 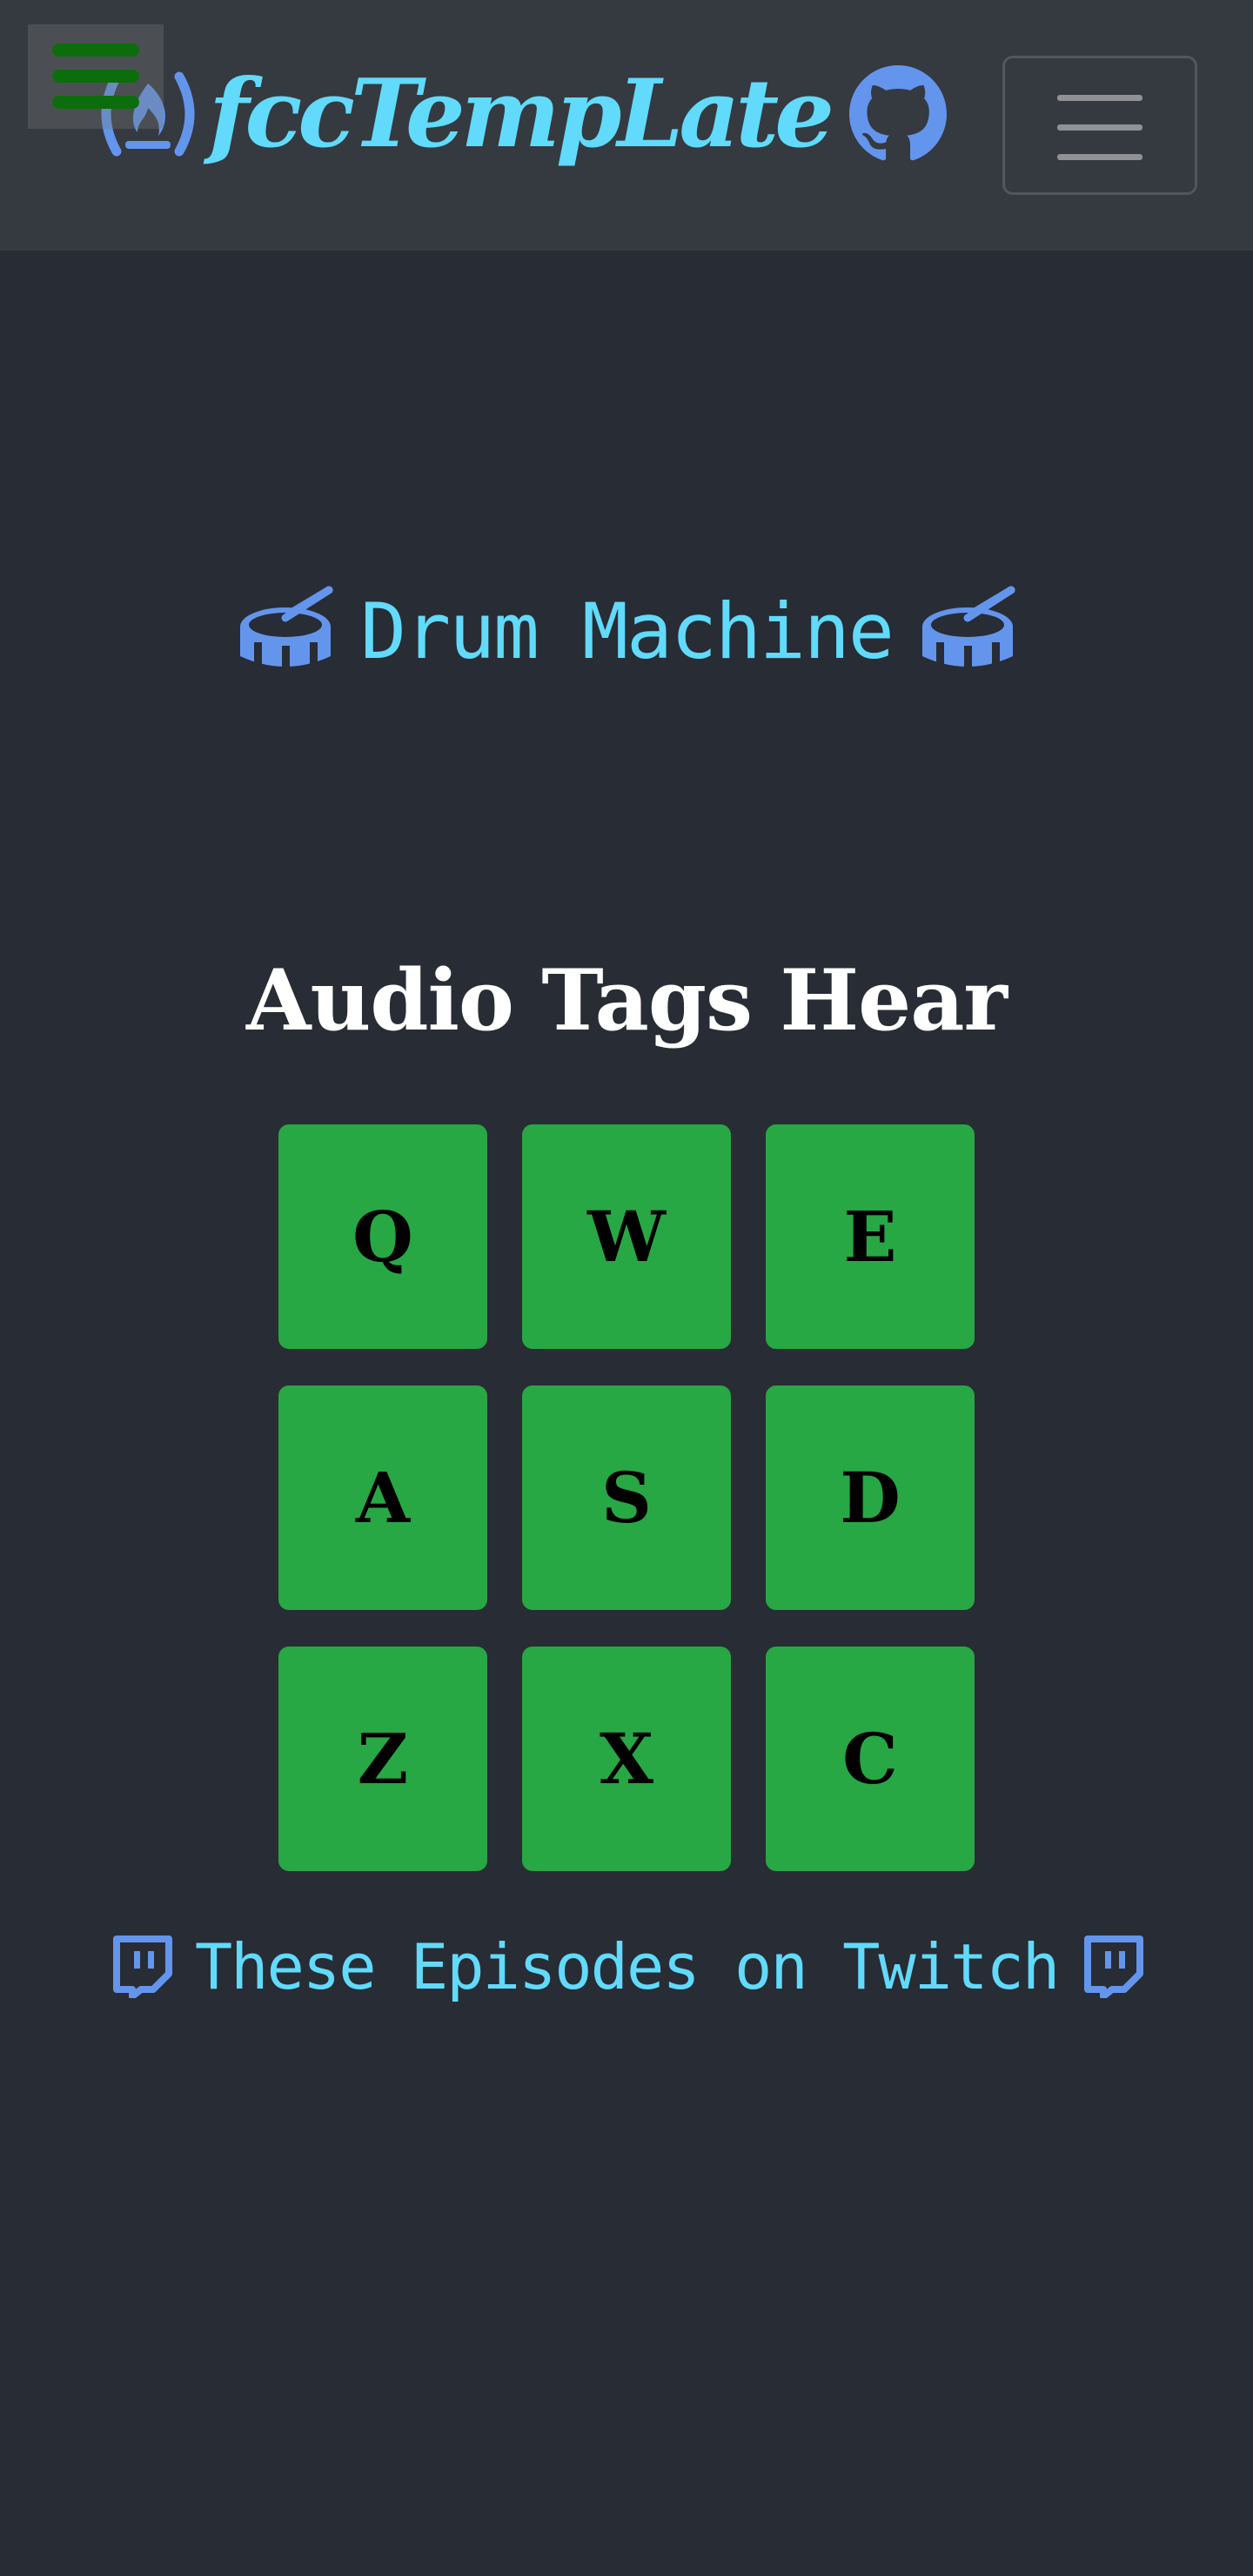 What do you see at coordinates (382, 1237) in the screenshot?
I see `drum-pad-q: Q` at bounding box center [382, 1237].